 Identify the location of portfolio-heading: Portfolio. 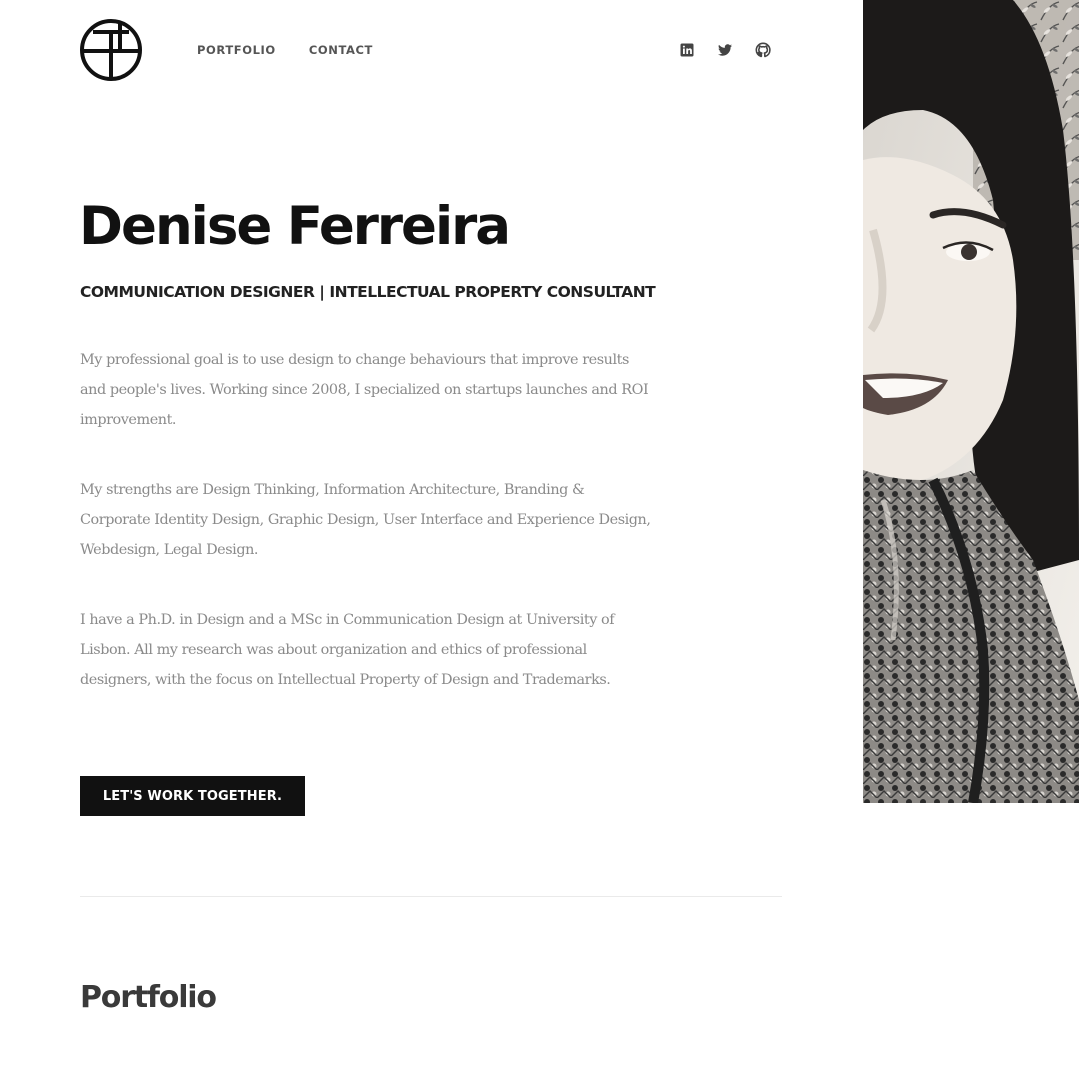
(148, 997).